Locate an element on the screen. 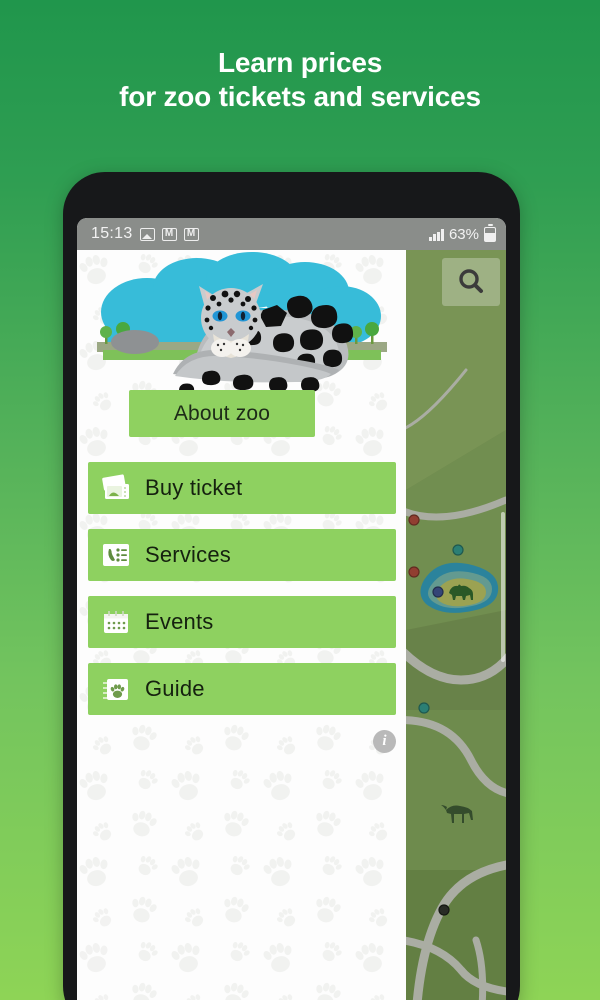  zoo-map is located at coordinates (456, 625).